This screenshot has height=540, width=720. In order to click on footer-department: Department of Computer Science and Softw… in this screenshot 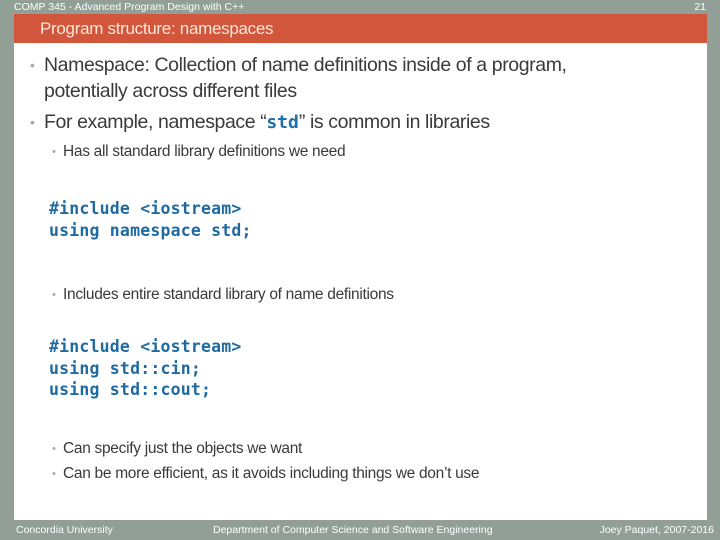, I will do `click(353, 530)`.